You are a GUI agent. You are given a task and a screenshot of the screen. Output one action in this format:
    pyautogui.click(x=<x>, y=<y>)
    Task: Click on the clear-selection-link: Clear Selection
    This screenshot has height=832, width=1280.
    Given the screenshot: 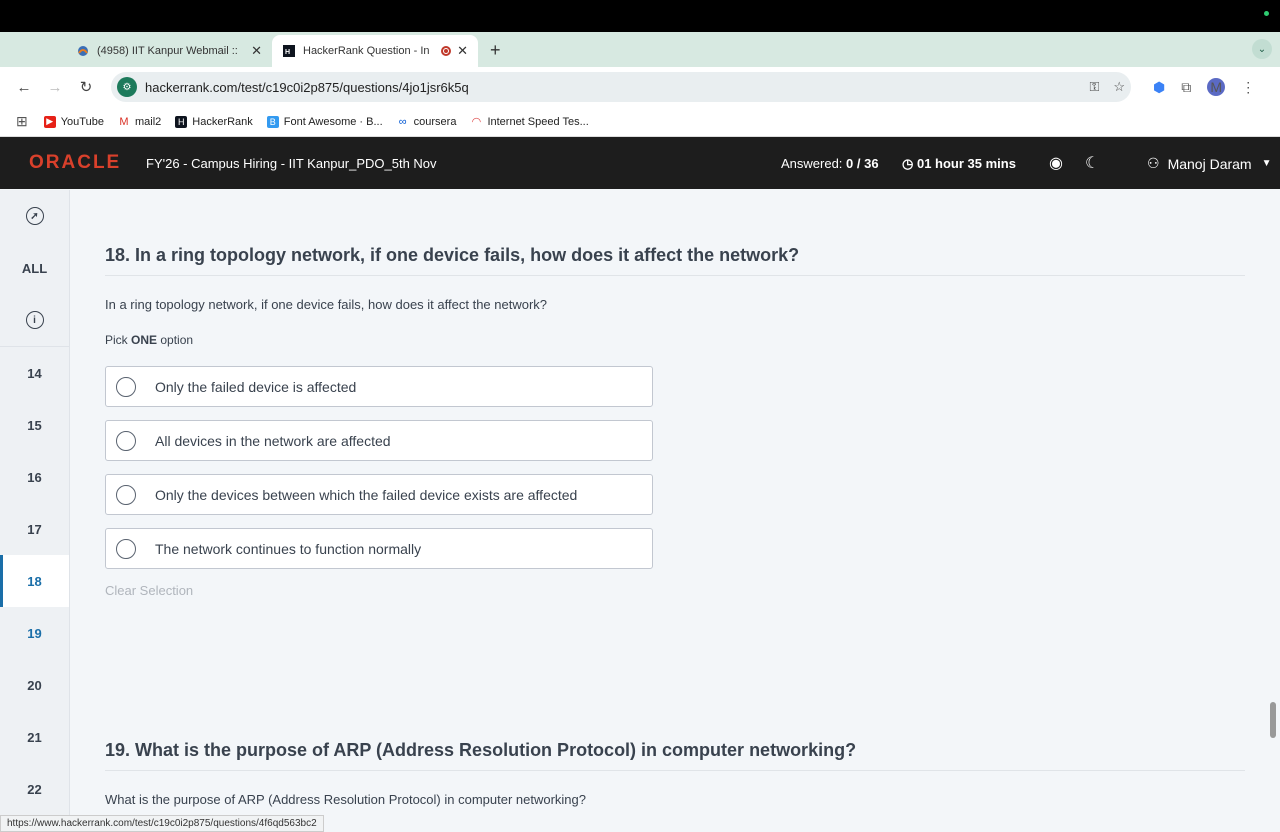 What is the action you would take?
    pyautogui.click(x=149, y=590)
    